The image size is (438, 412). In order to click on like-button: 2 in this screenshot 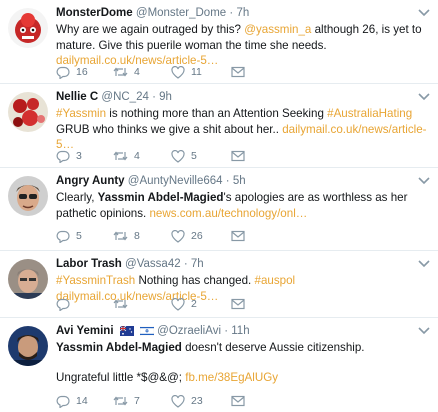, I will do `click(184, 304)`.